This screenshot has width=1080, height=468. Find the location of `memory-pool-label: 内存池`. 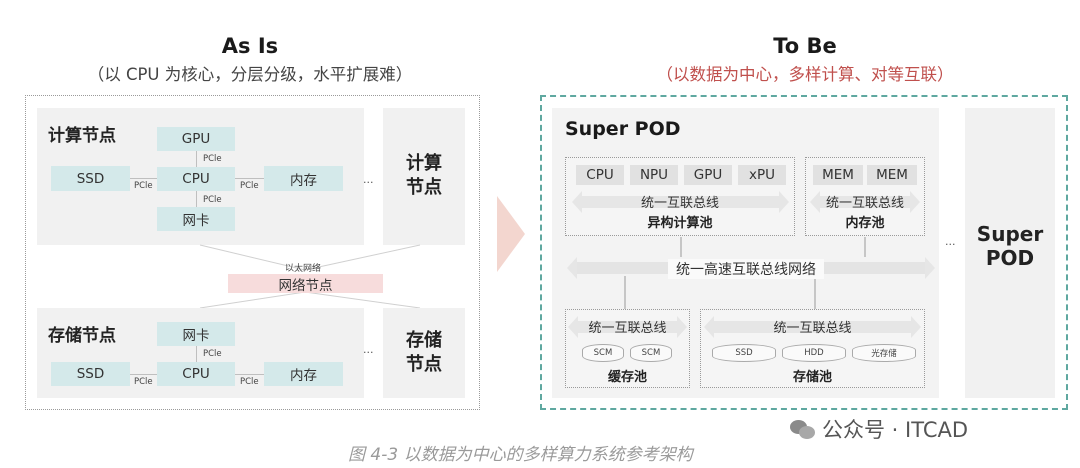

memory-pool-label: 内存池 is located at coordinates (865, 223).